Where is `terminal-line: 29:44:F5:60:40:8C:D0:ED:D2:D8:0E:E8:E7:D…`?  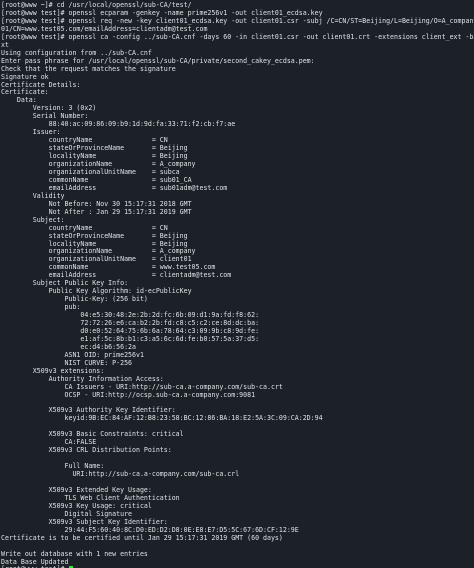 terminal-line: 29:44:F5:60:40:8C:D0:ED:D2:D8:0E:E8:E7:D… is located at coordinates (150, 529).